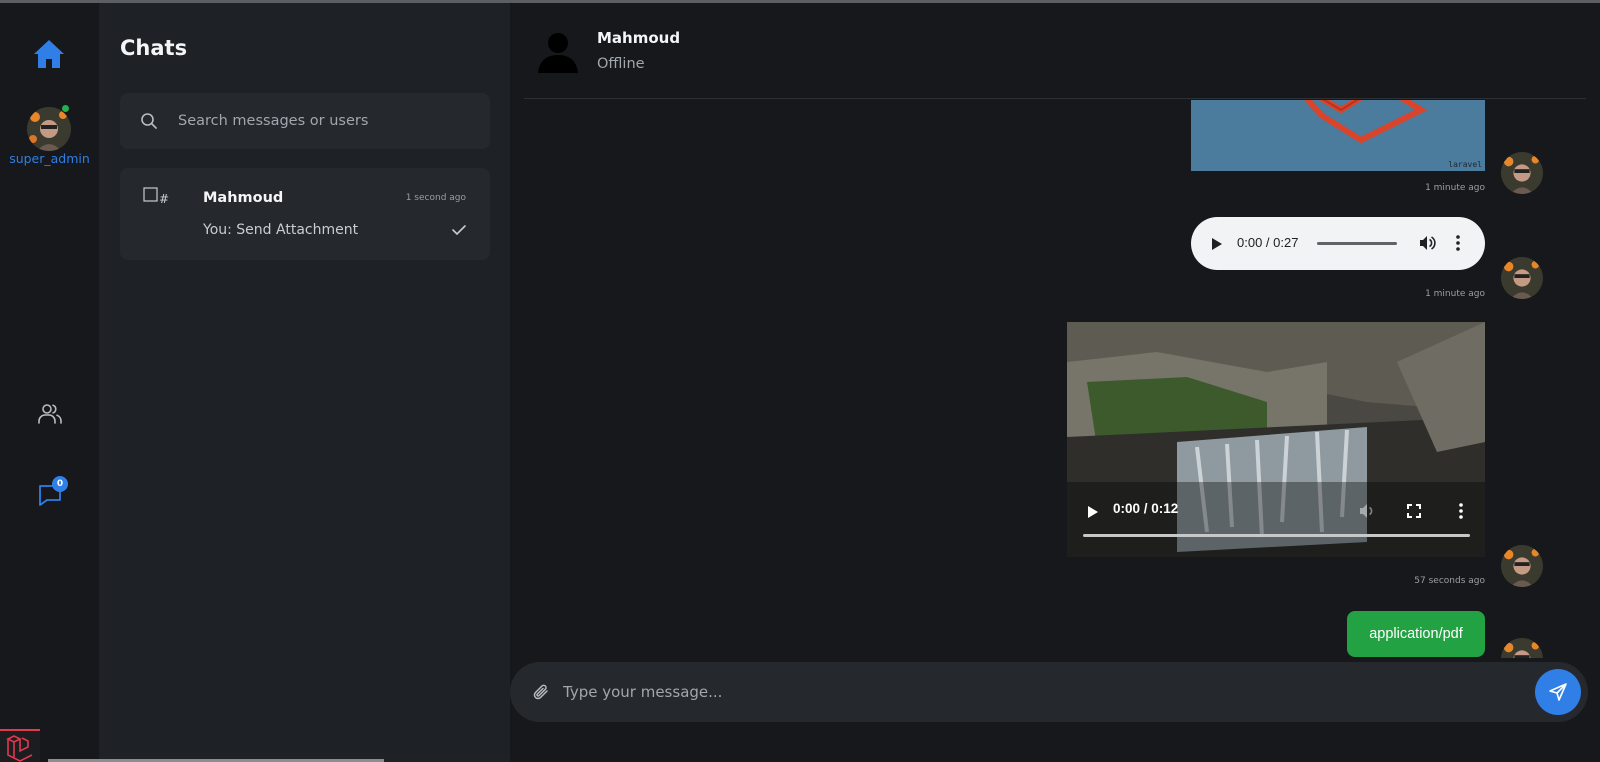  Describe the element at coordinates (459, 229) in the screenshot. I see `check-icon` at that location.